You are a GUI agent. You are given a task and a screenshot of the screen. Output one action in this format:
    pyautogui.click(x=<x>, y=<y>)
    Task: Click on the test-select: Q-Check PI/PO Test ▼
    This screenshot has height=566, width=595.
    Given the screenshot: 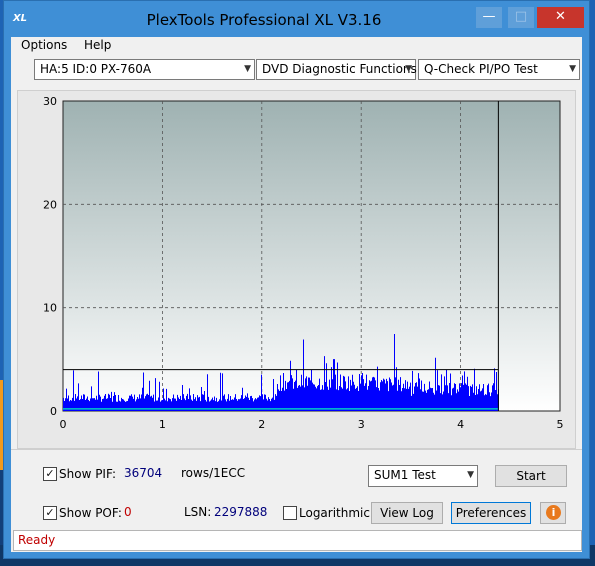 What is the action you would take?
    pyautogui.click(x=499, y=69)
    